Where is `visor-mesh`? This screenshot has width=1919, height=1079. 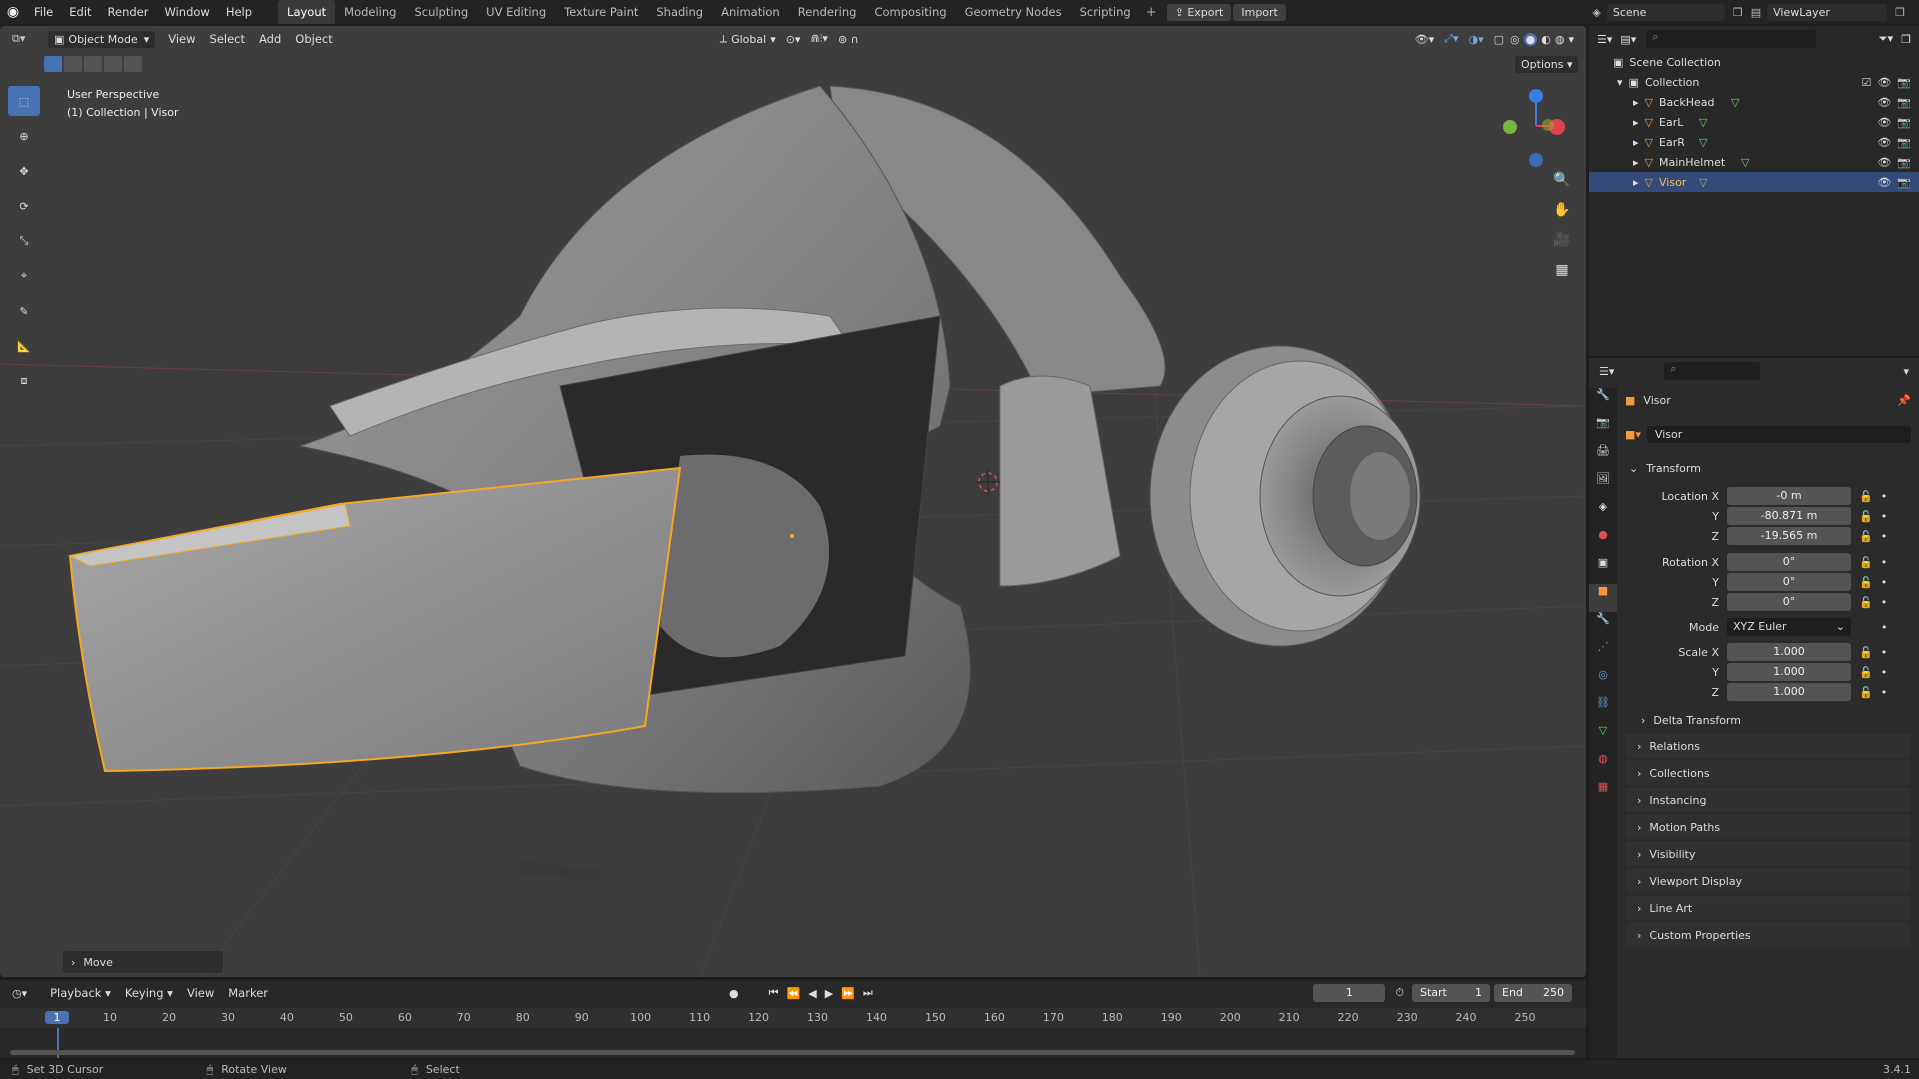 visor-mesh is located at coordinates (375, 619).